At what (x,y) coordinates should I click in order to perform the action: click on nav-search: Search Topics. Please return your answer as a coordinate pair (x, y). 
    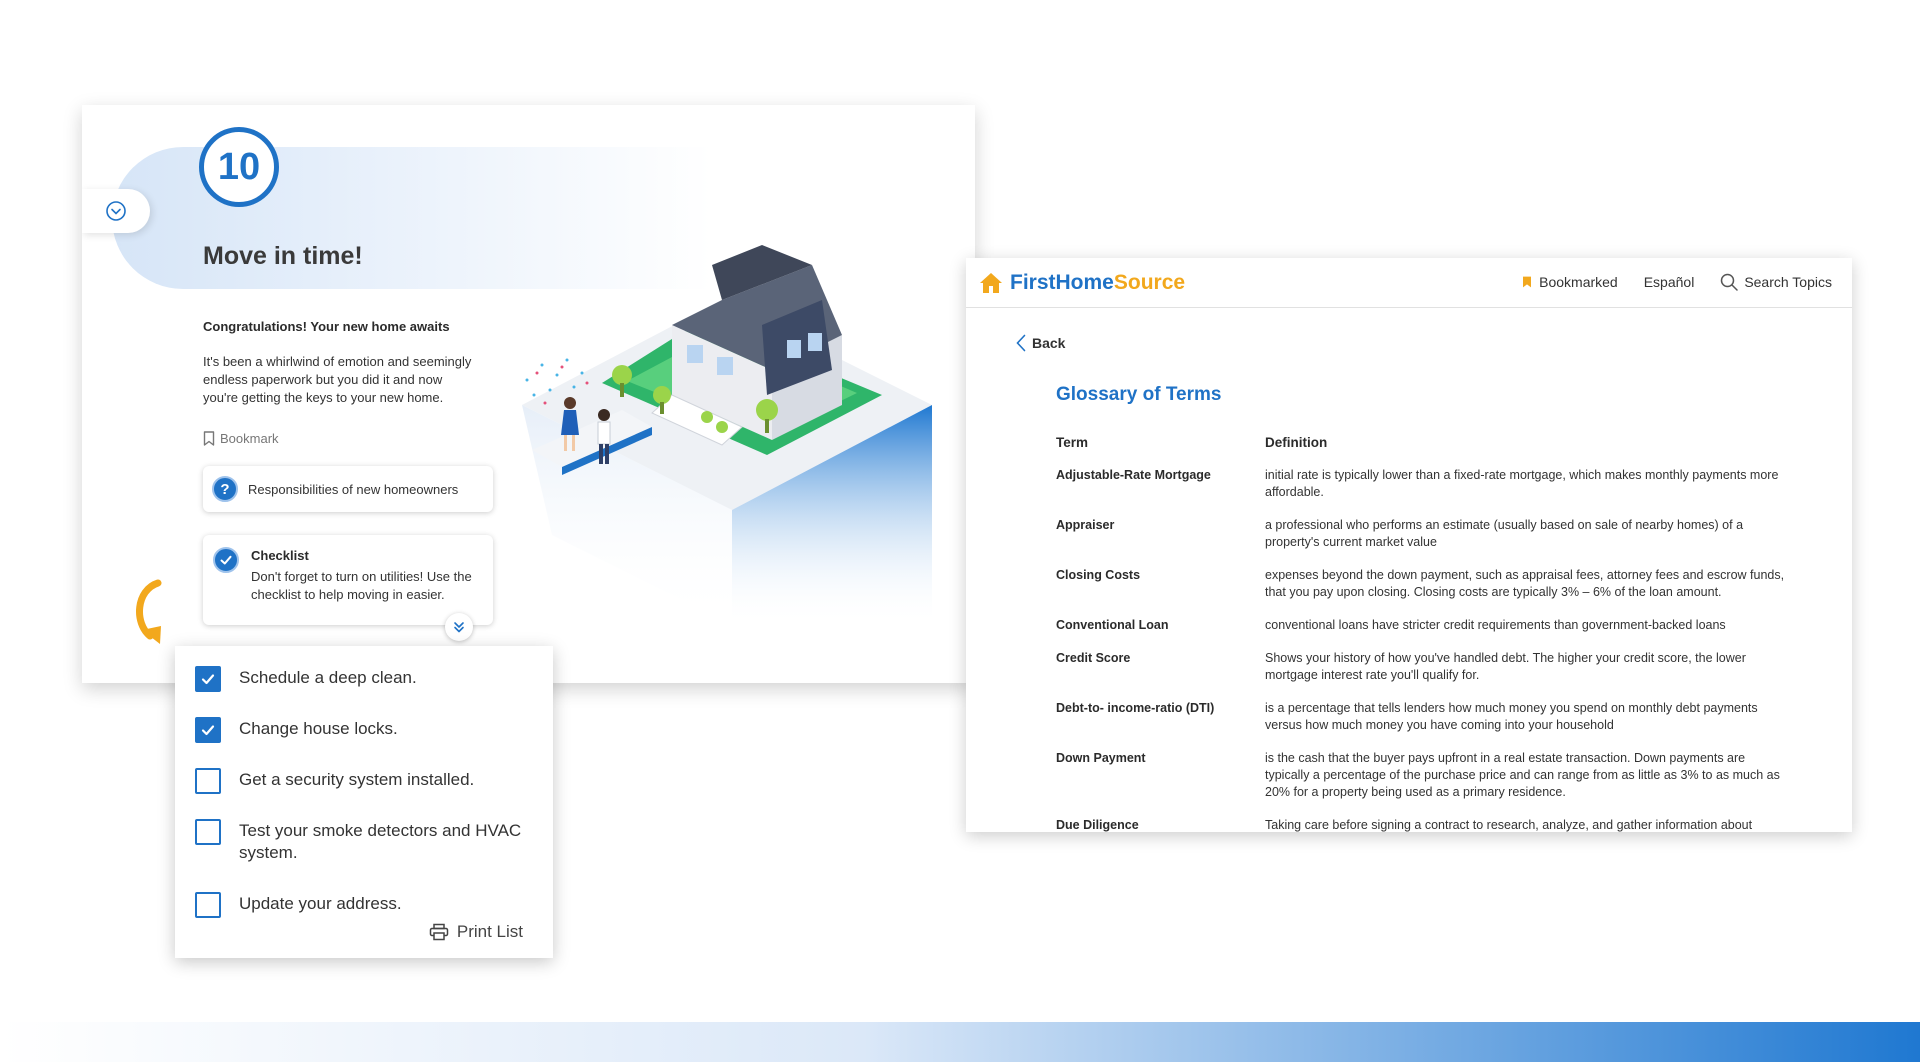
    Looking at the image, I should click on (1776, 282).